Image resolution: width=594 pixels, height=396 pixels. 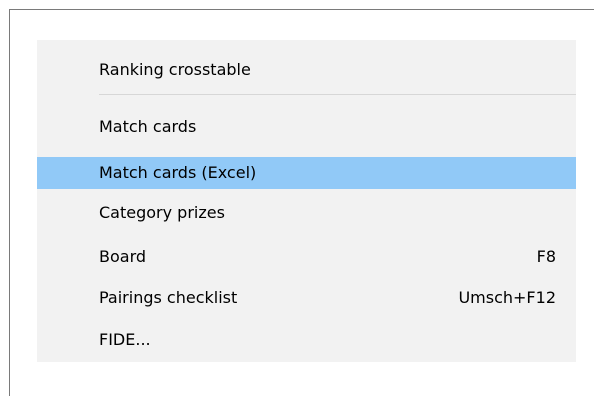 I want to click on menu-separator, so click(x=337, y=94).